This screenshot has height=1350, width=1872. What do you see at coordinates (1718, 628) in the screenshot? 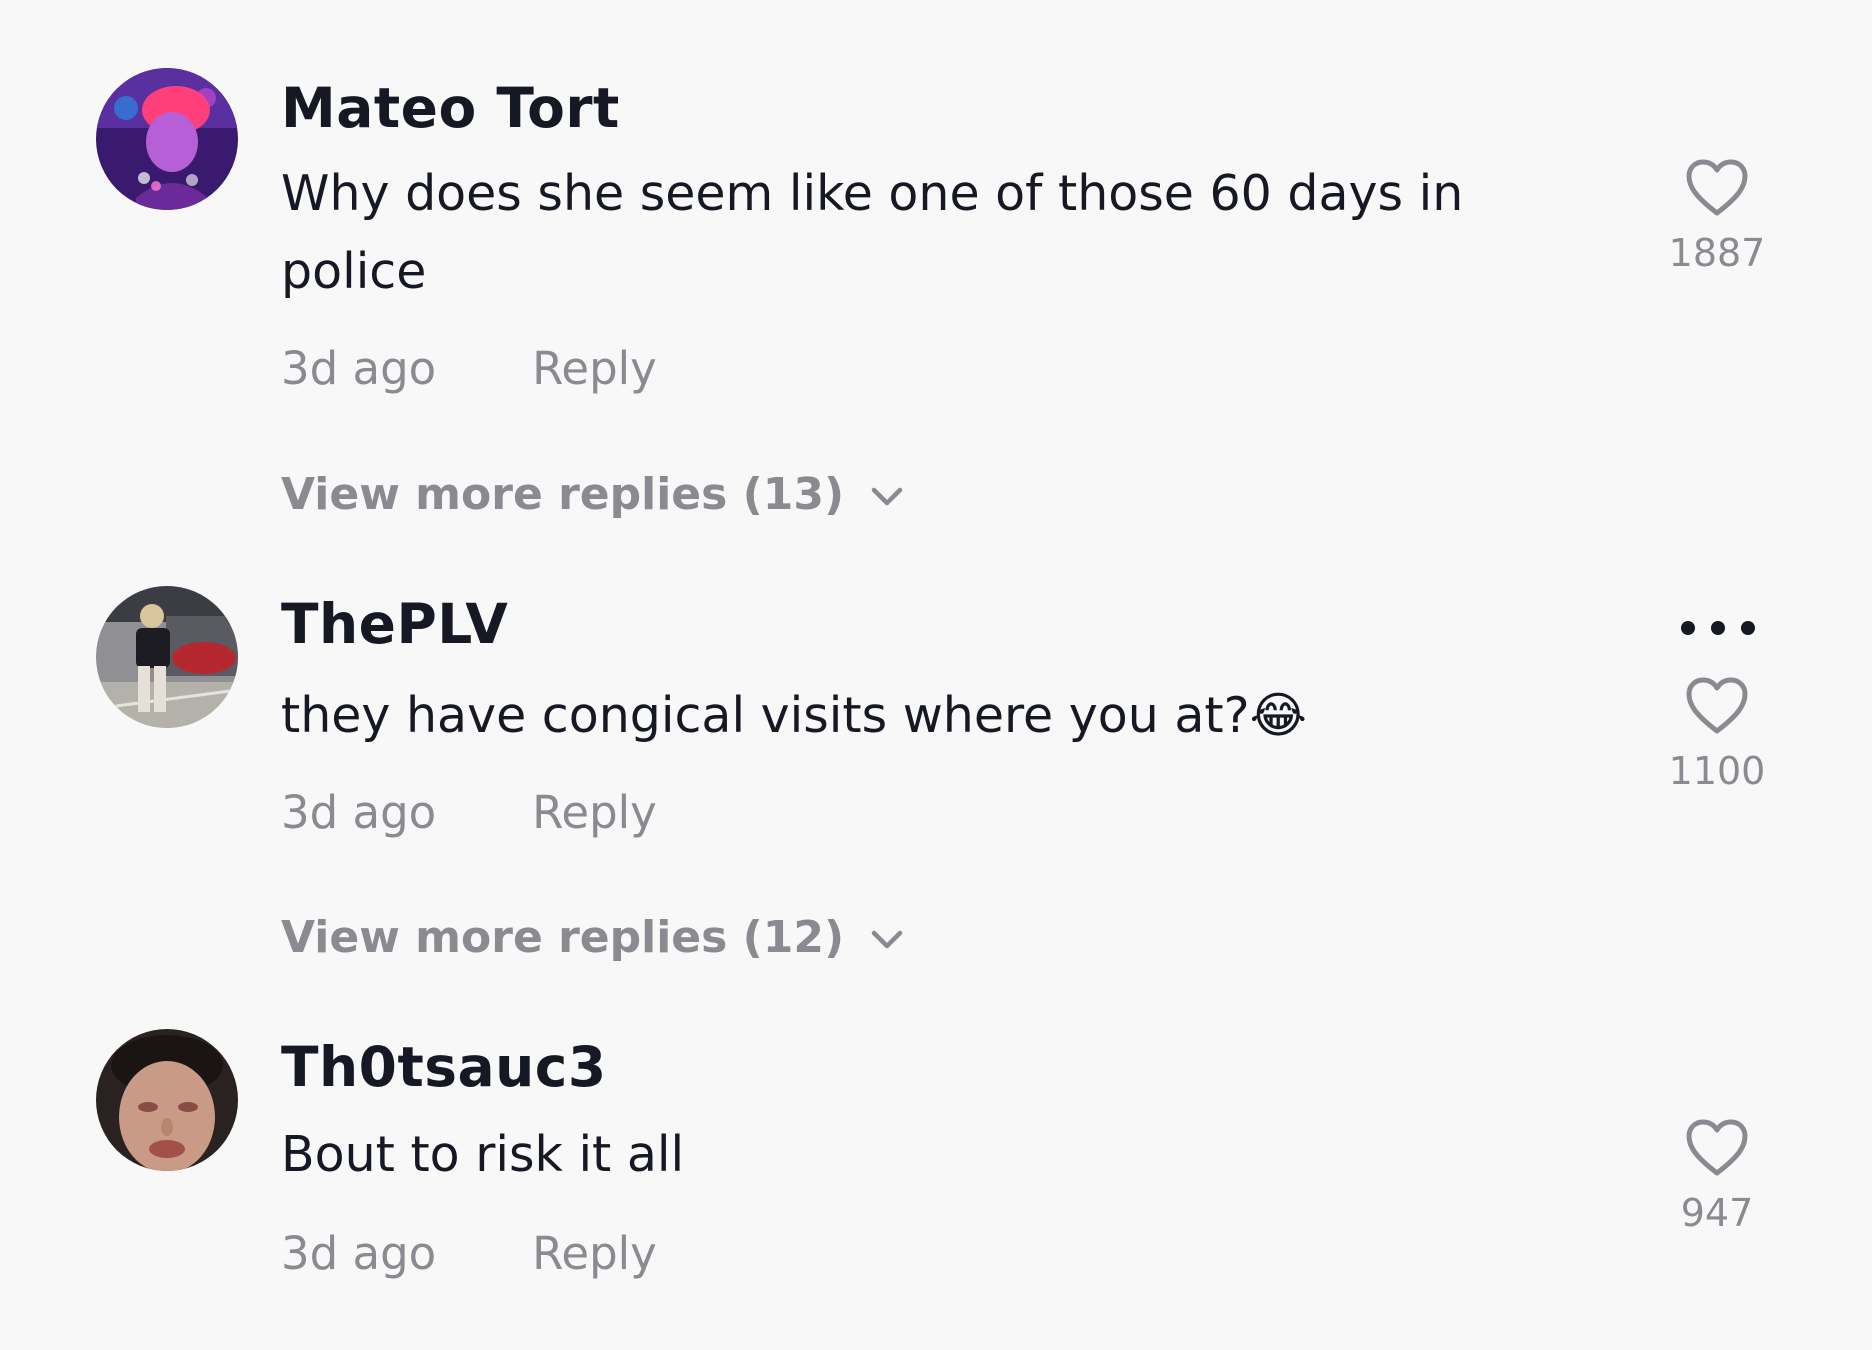
I see `more-options-icon` at bounding box center [1718, 628].